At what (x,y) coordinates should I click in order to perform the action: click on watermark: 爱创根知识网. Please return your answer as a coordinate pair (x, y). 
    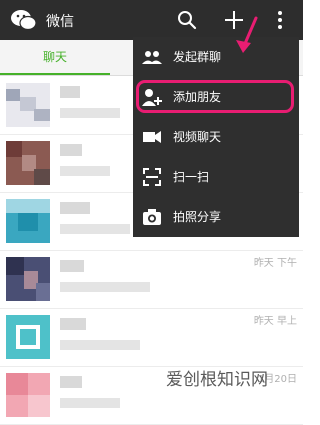
    Looking at the image, I should click on (217, 380).